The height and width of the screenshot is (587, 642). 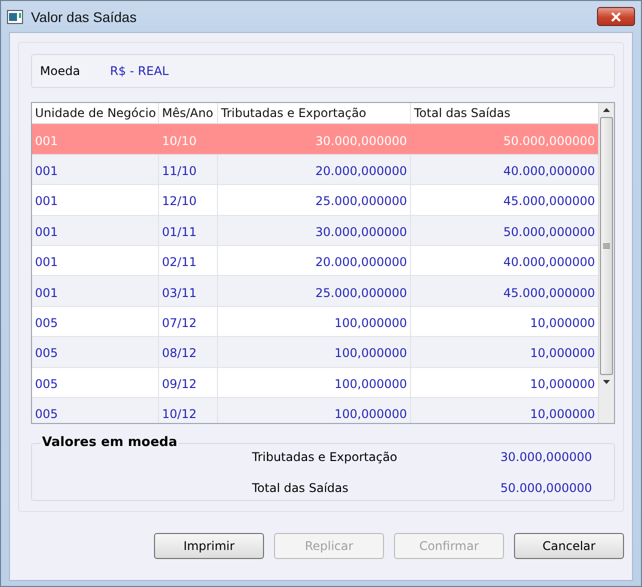 I want to click on table-cell-text: 30.000,000000, so click(x=361, y=141).